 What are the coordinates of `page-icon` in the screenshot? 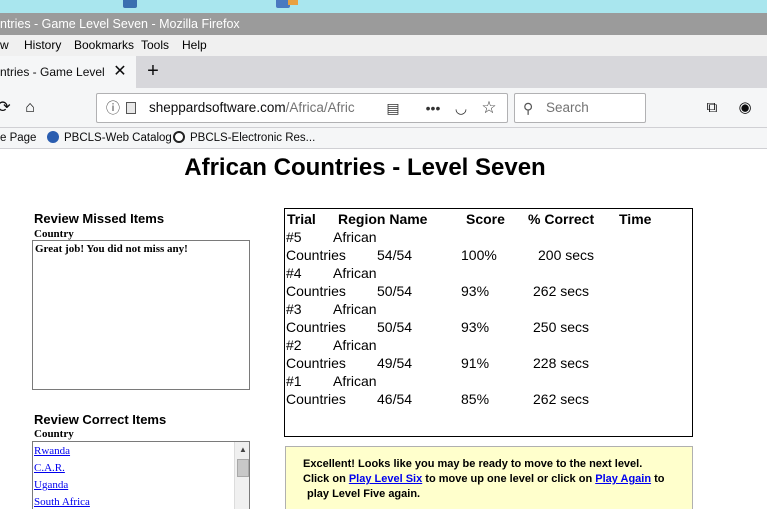 It's located at (131, 108).